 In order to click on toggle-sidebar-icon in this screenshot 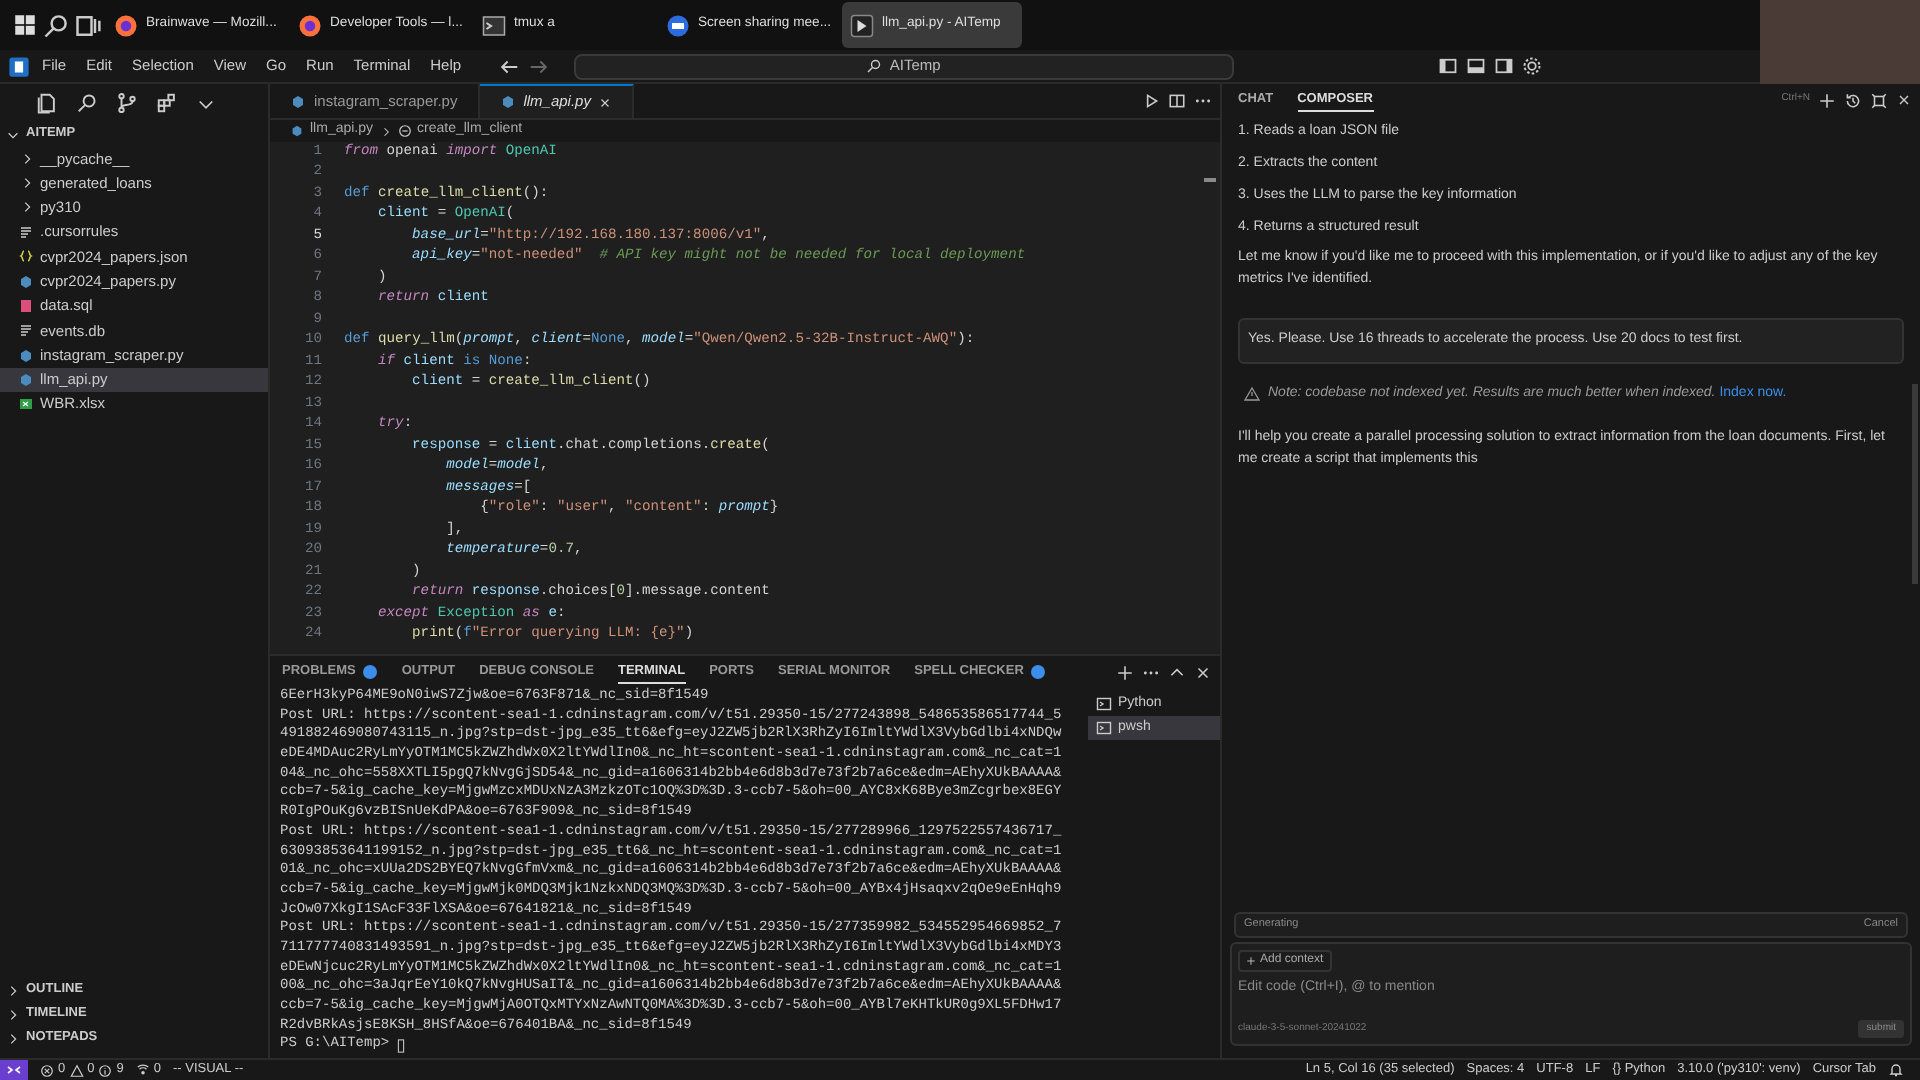, I will do `click(1447, 66)`.